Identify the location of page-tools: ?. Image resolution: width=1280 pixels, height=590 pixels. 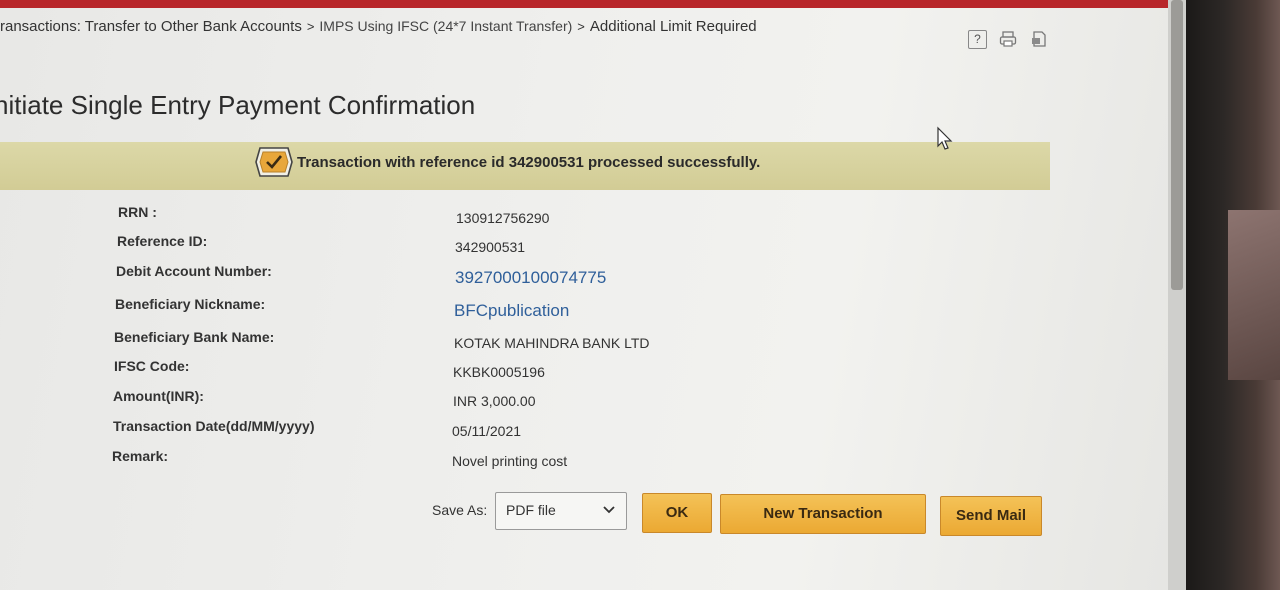
(1012, 39).